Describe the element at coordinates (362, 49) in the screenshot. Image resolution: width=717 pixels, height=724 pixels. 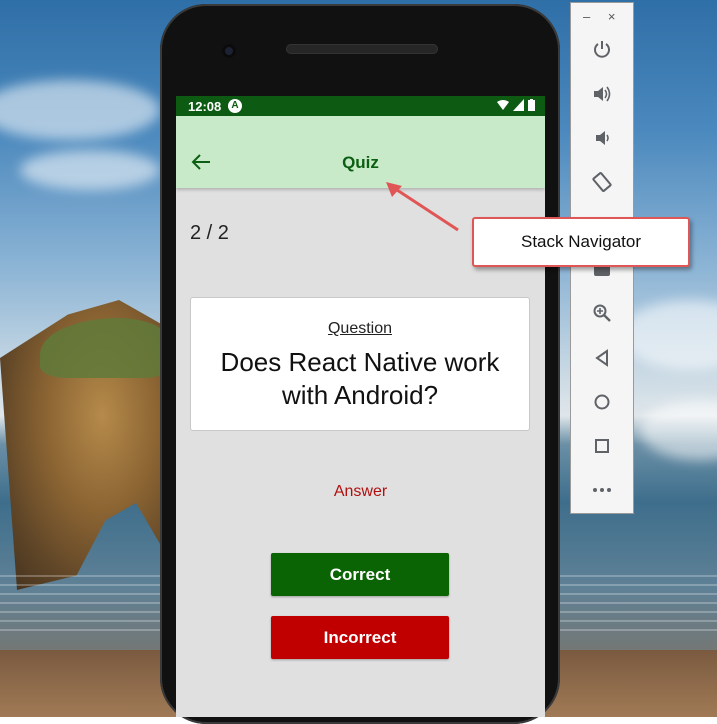
I see `earpiece-speaker` at that location.